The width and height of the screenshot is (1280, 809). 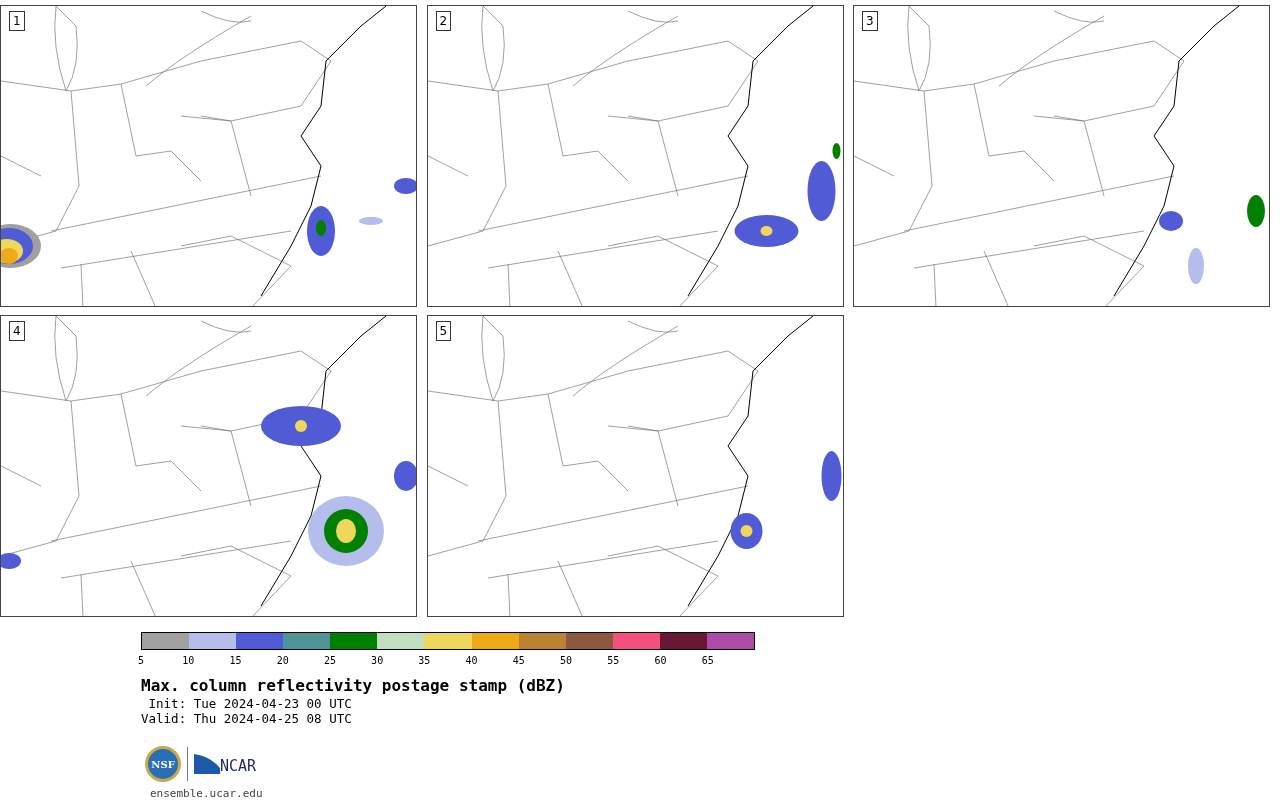 What do you see at coordinates (471, 661) in the screenshot?
I see `tick-label: 40` at bounding box center [471, 661].